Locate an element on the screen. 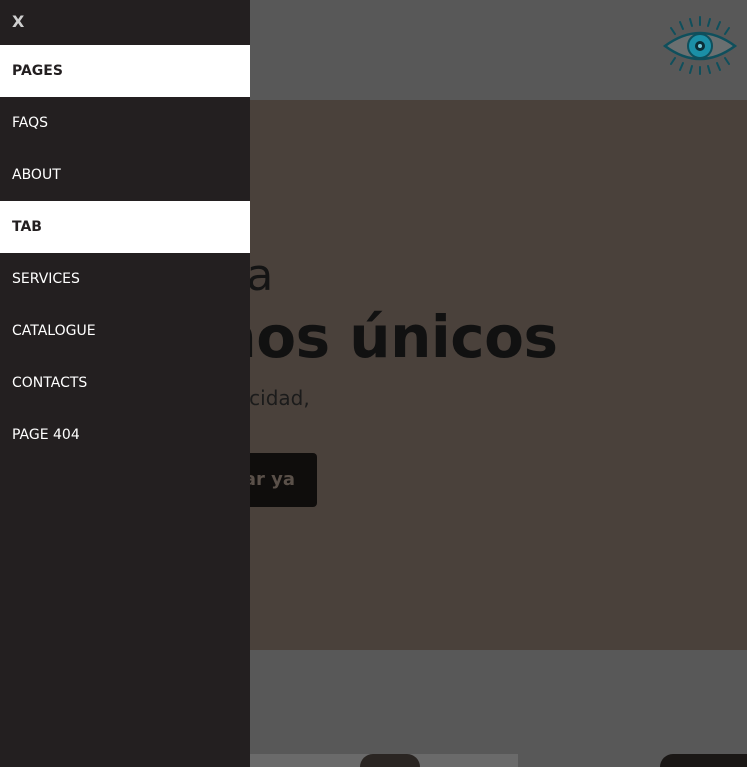 The width and height of the screenshot is (747, 767). menu-item-about: ABOUT is located at coordinates (125, 175).